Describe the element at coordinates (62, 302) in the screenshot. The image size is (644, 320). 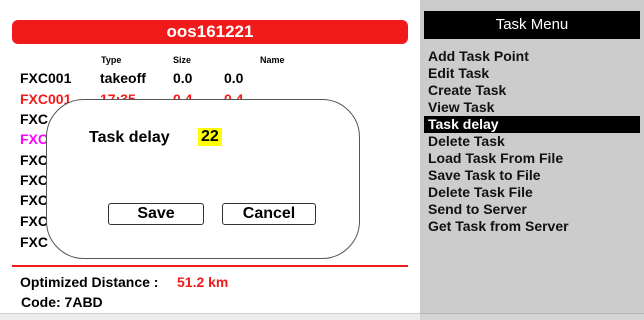
I see `task-code: Code: 7ABD` at that location.